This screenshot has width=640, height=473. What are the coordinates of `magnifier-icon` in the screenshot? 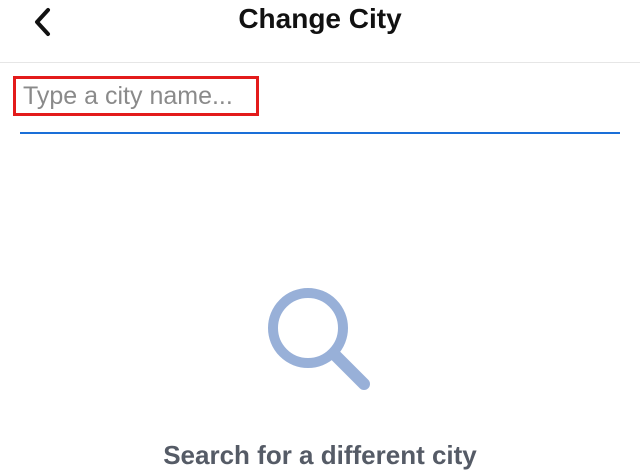 It's located at (319, 339).